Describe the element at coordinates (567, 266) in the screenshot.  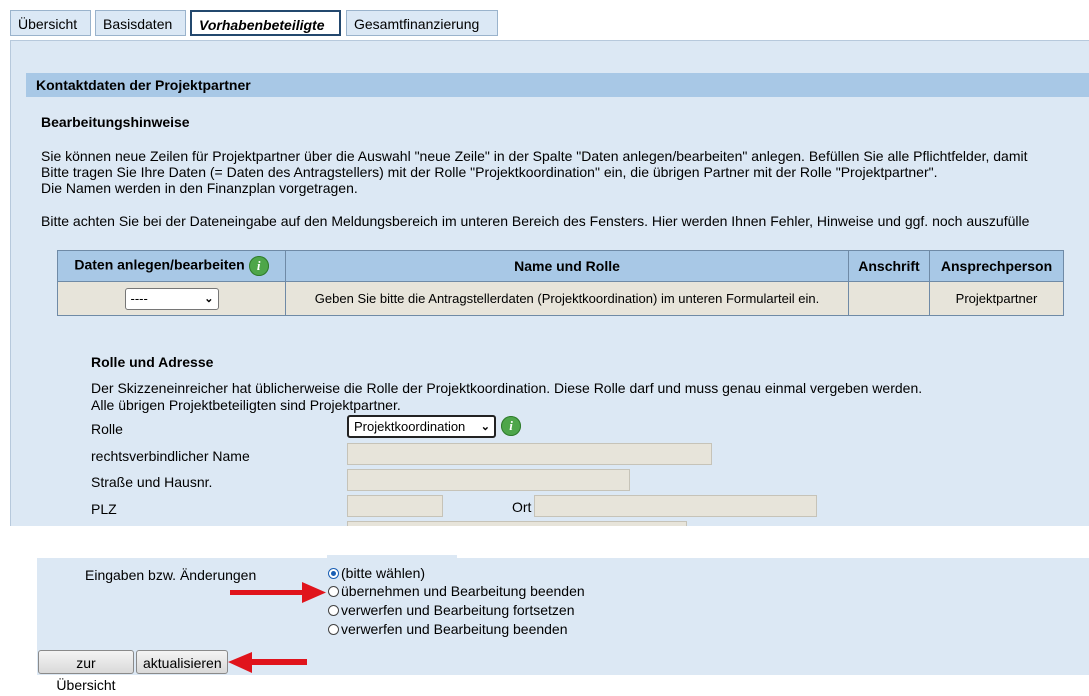
I see `col-header-name-role: Name und Rolle` at that location.